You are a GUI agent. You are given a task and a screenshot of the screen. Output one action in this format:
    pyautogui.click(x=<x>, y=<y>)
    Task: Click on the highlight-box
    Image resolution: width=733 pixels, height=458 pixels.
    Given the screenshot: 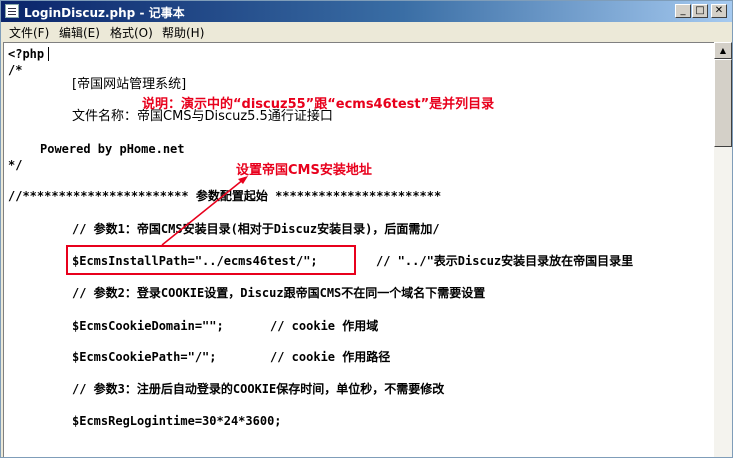 What is the action you would take?
    pyautogui.click(x=211, y=260)
    